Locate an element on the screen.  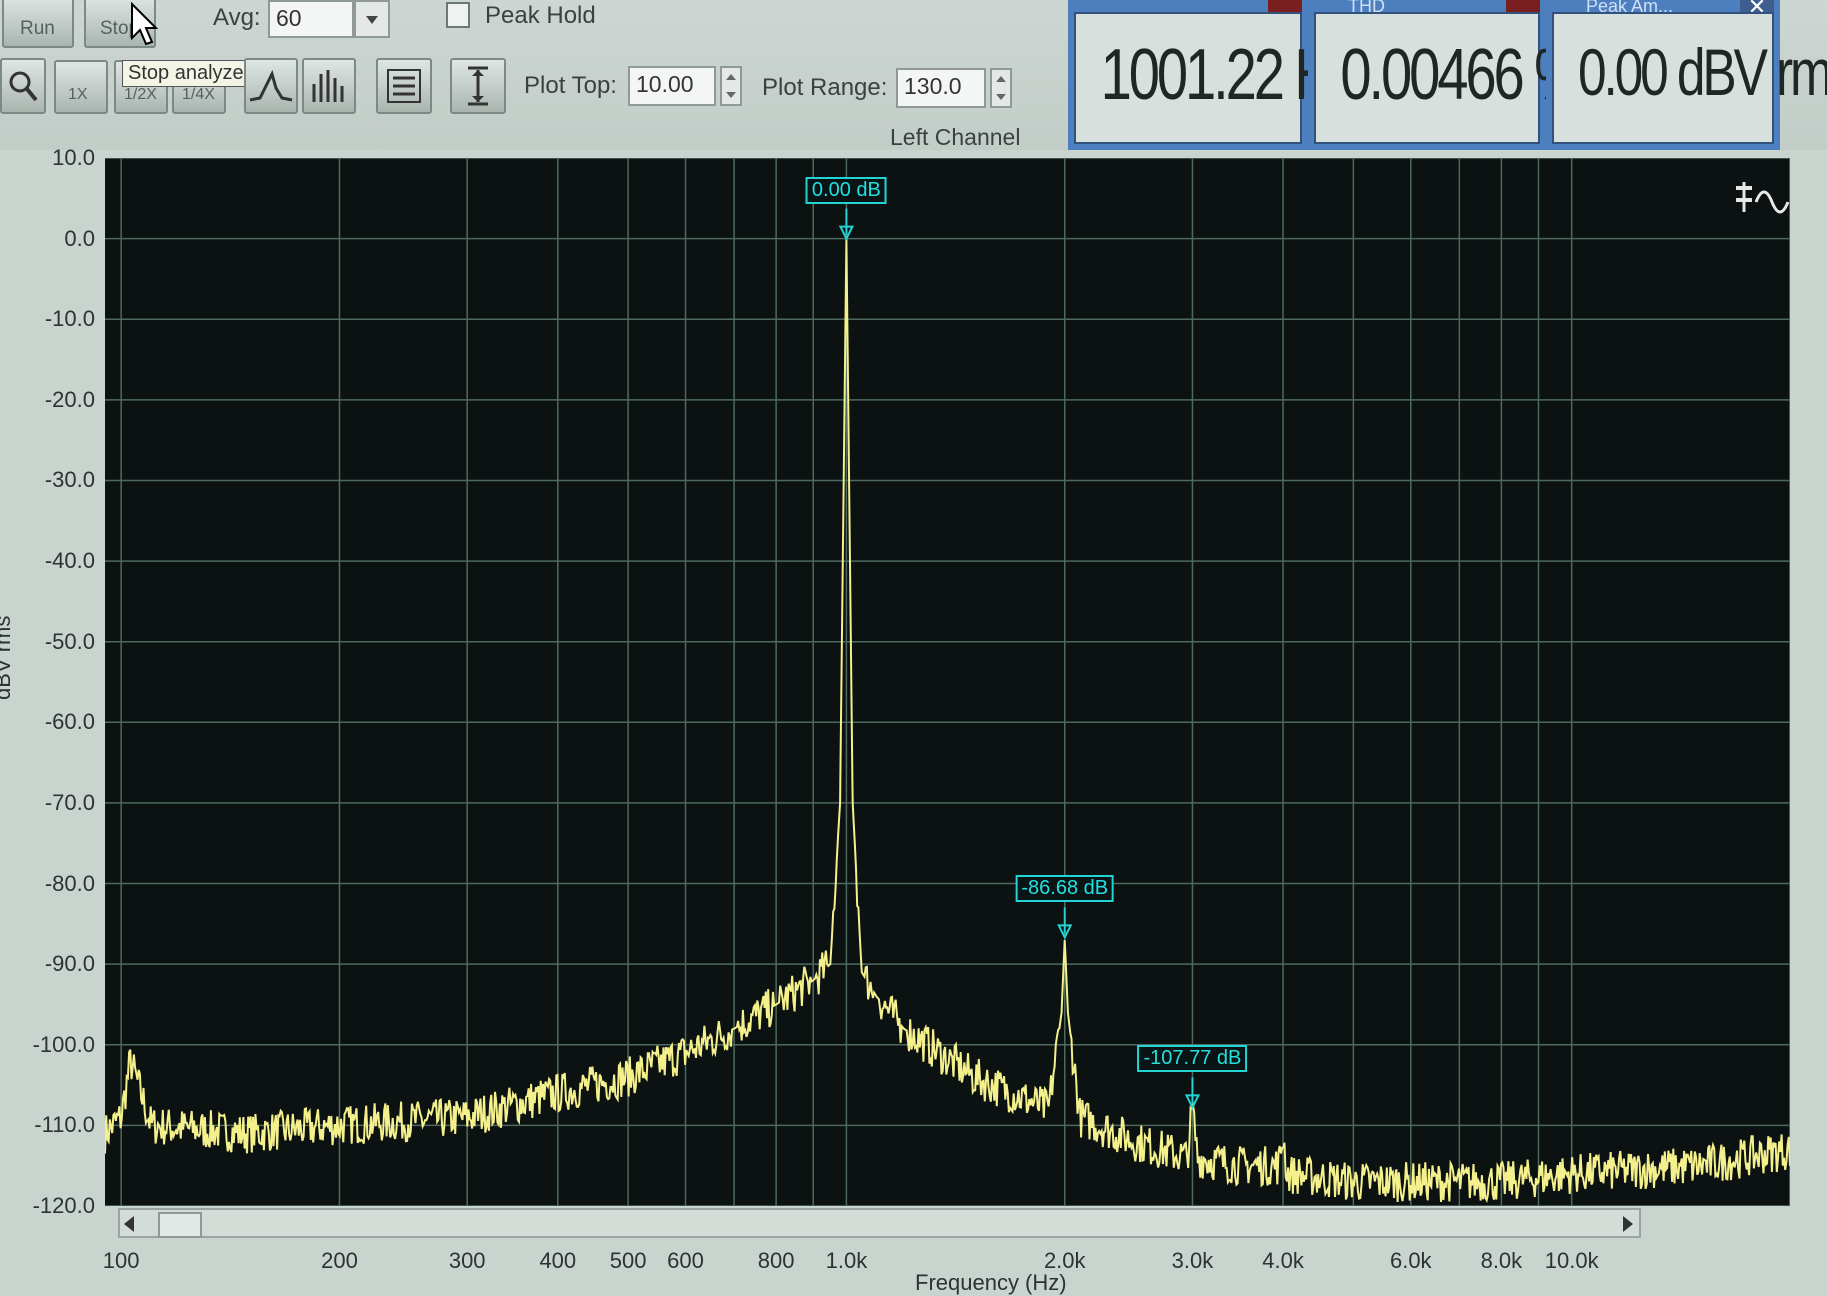
y-tick-label: -120.0 is located at coordinates (63, 1205).